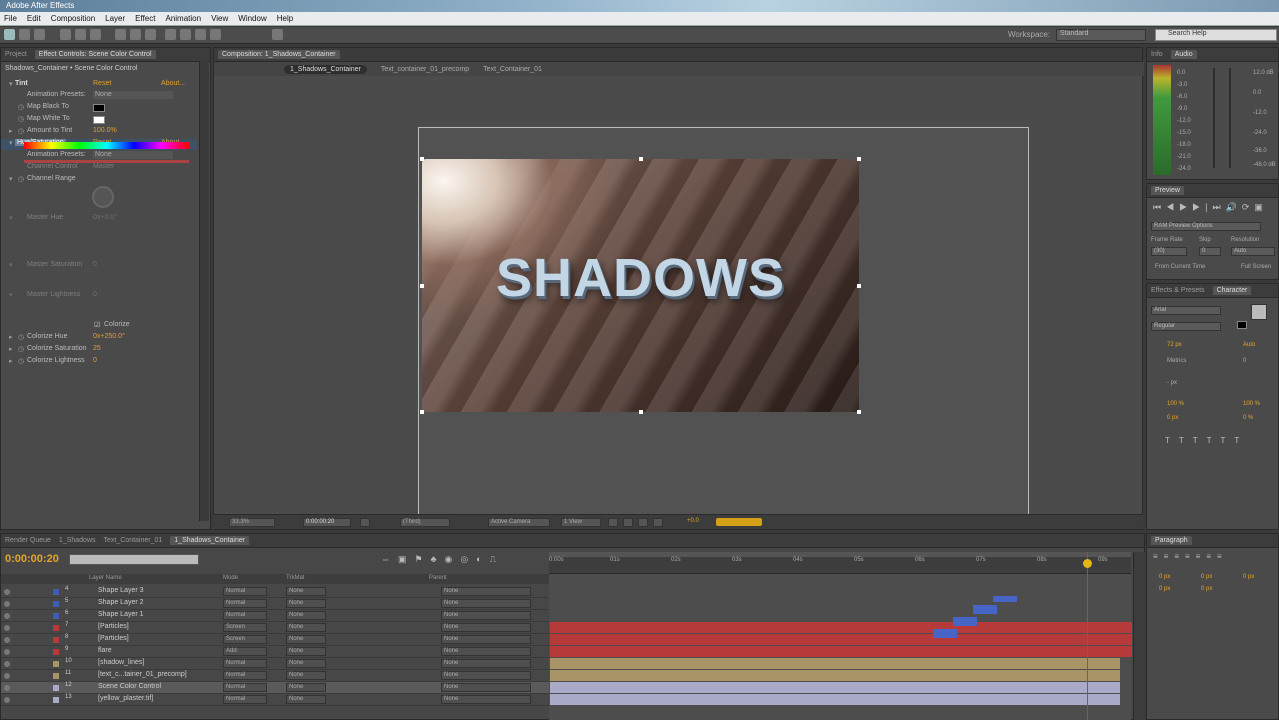  What do you see at coordinates (1251, 404) in the screenshot?
I see `horizontal-scale-value: 100 %` at bounding box center [1251, 404].